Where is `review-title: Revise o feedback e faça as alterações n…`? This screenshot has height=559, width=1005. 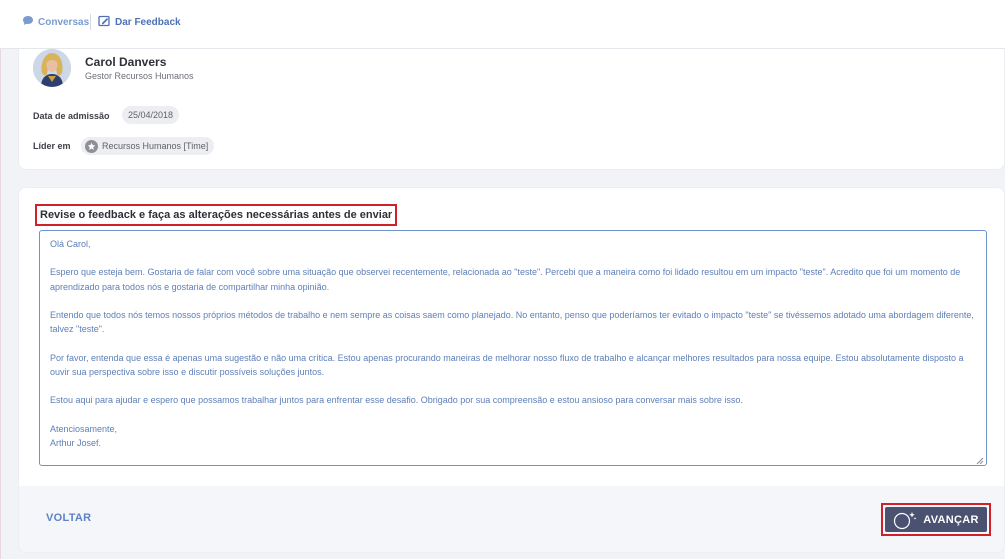
review-title: Revise o feedback e faça as alterações n… is located at coordinates (216, 215).